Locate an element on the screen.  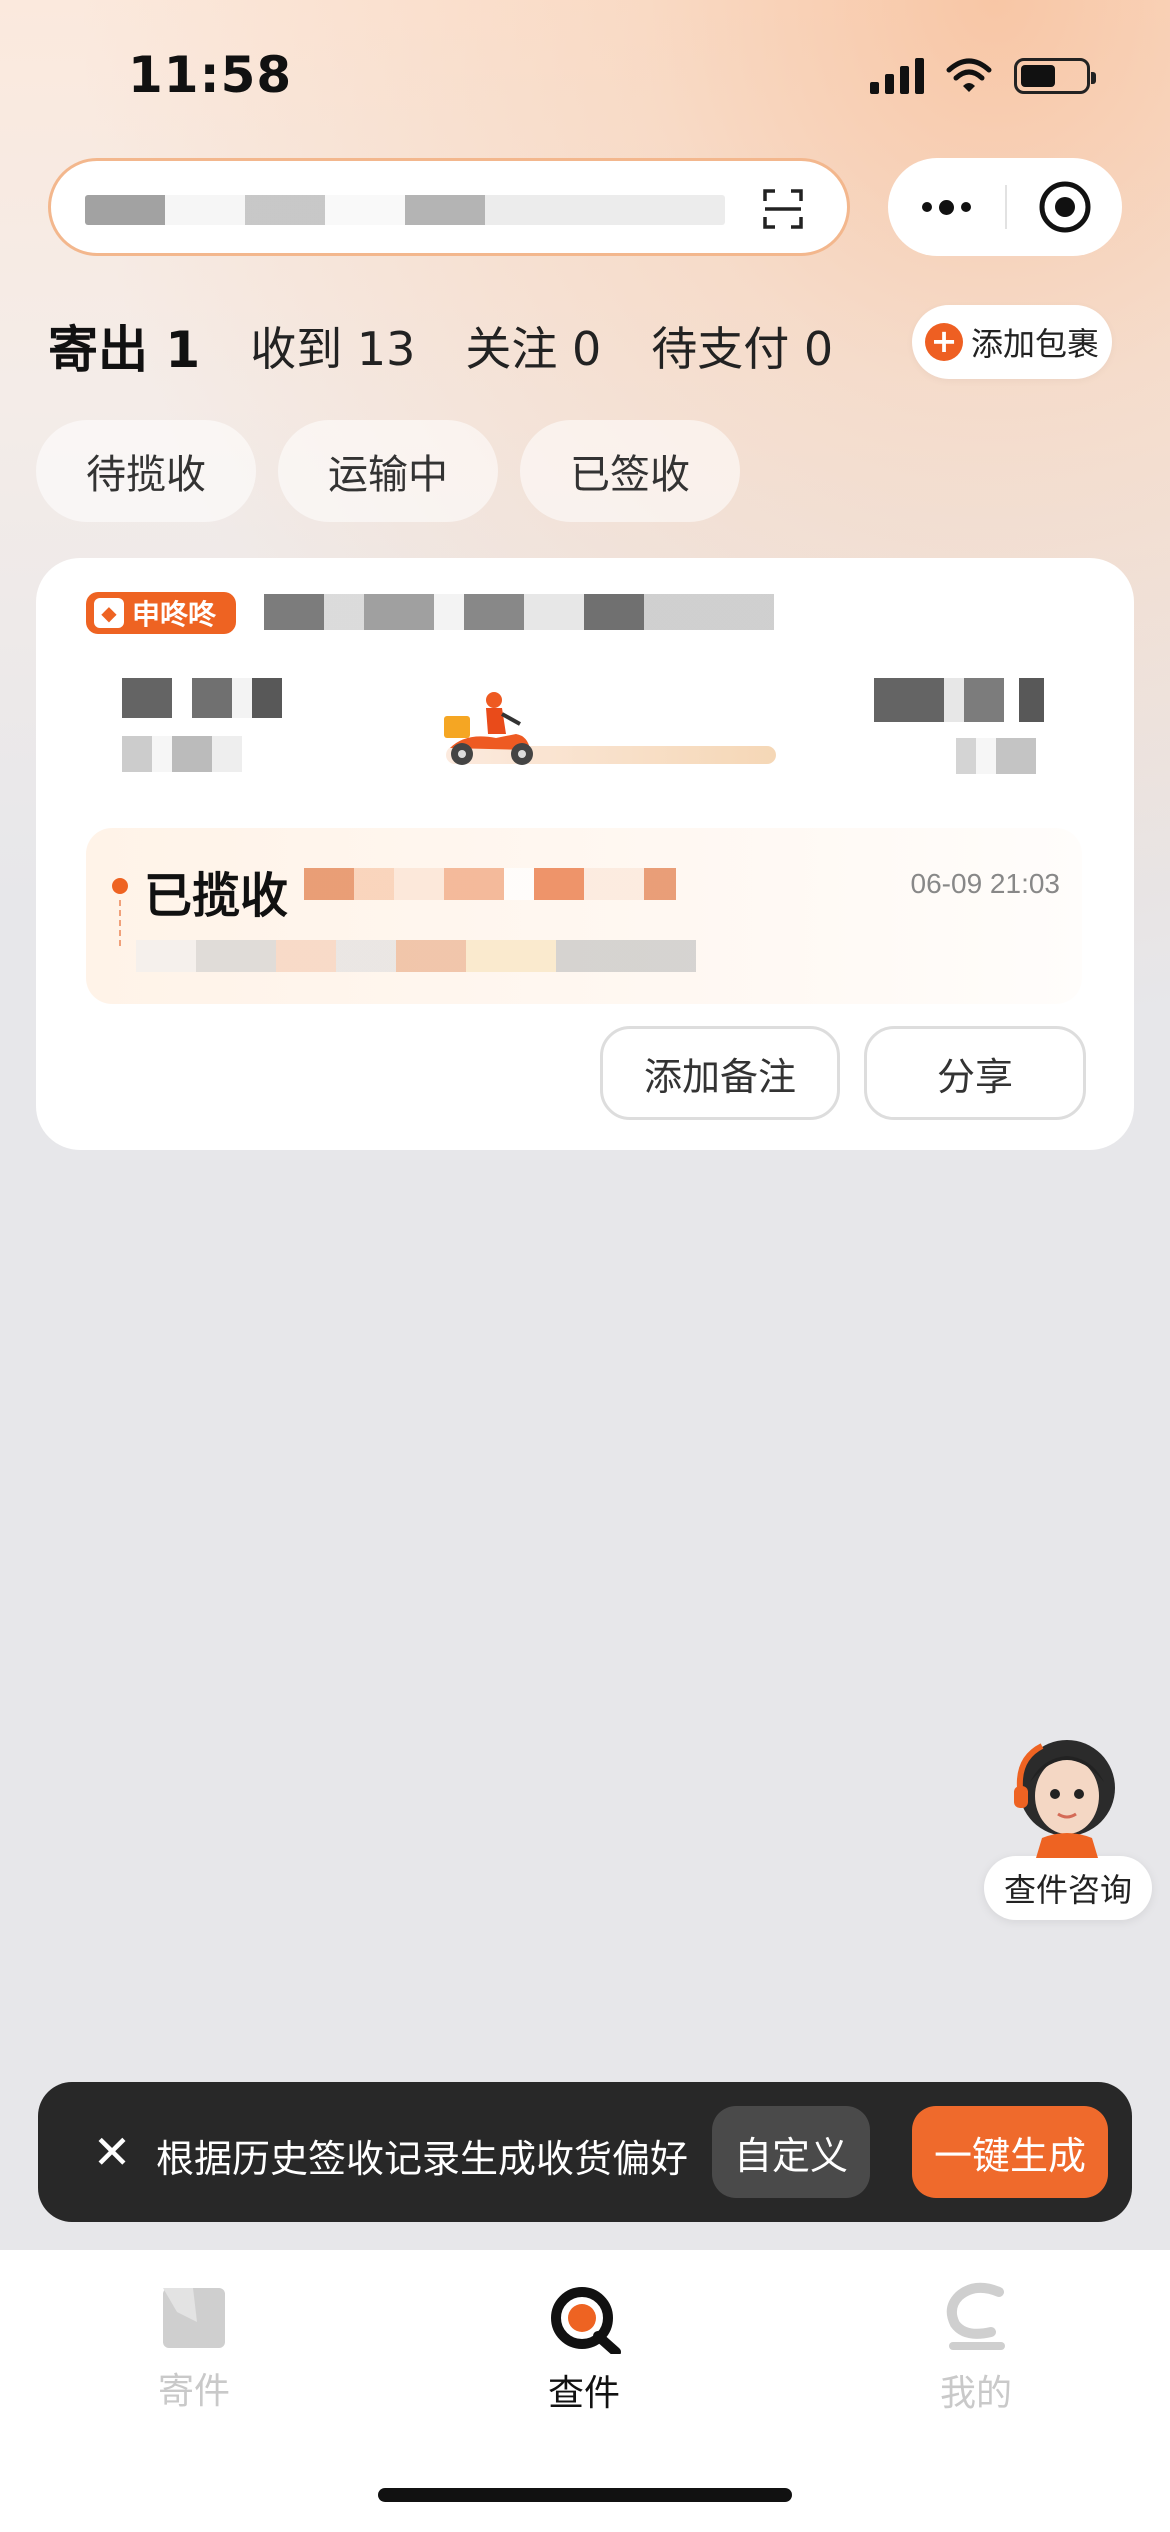
scan-icon is located at coordinates (783, 209).